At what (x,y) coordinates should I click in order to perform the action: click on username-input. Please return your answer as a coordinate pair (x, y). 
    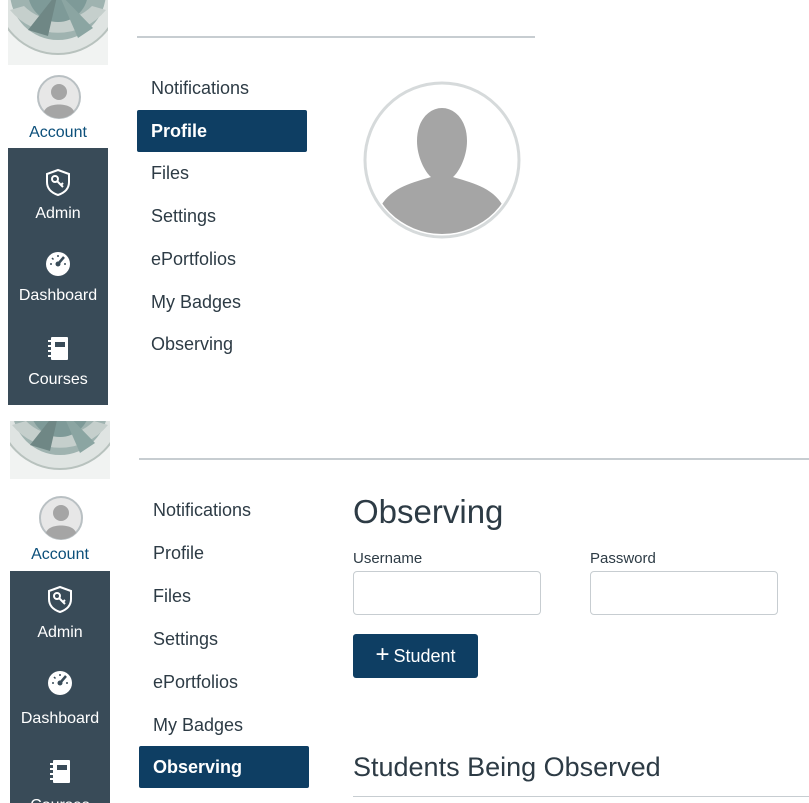
    Looking at the image, I should click on (447, 593).